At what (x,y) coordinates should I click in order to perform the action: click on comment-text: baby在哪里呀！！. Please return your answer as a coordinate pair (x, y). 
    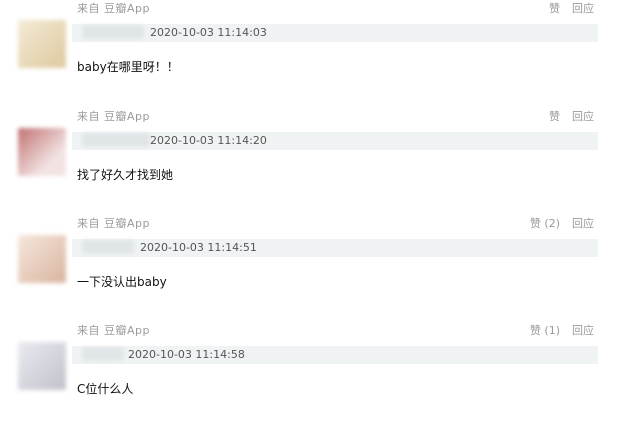
    Looking at the image, I should click on (128, 67).